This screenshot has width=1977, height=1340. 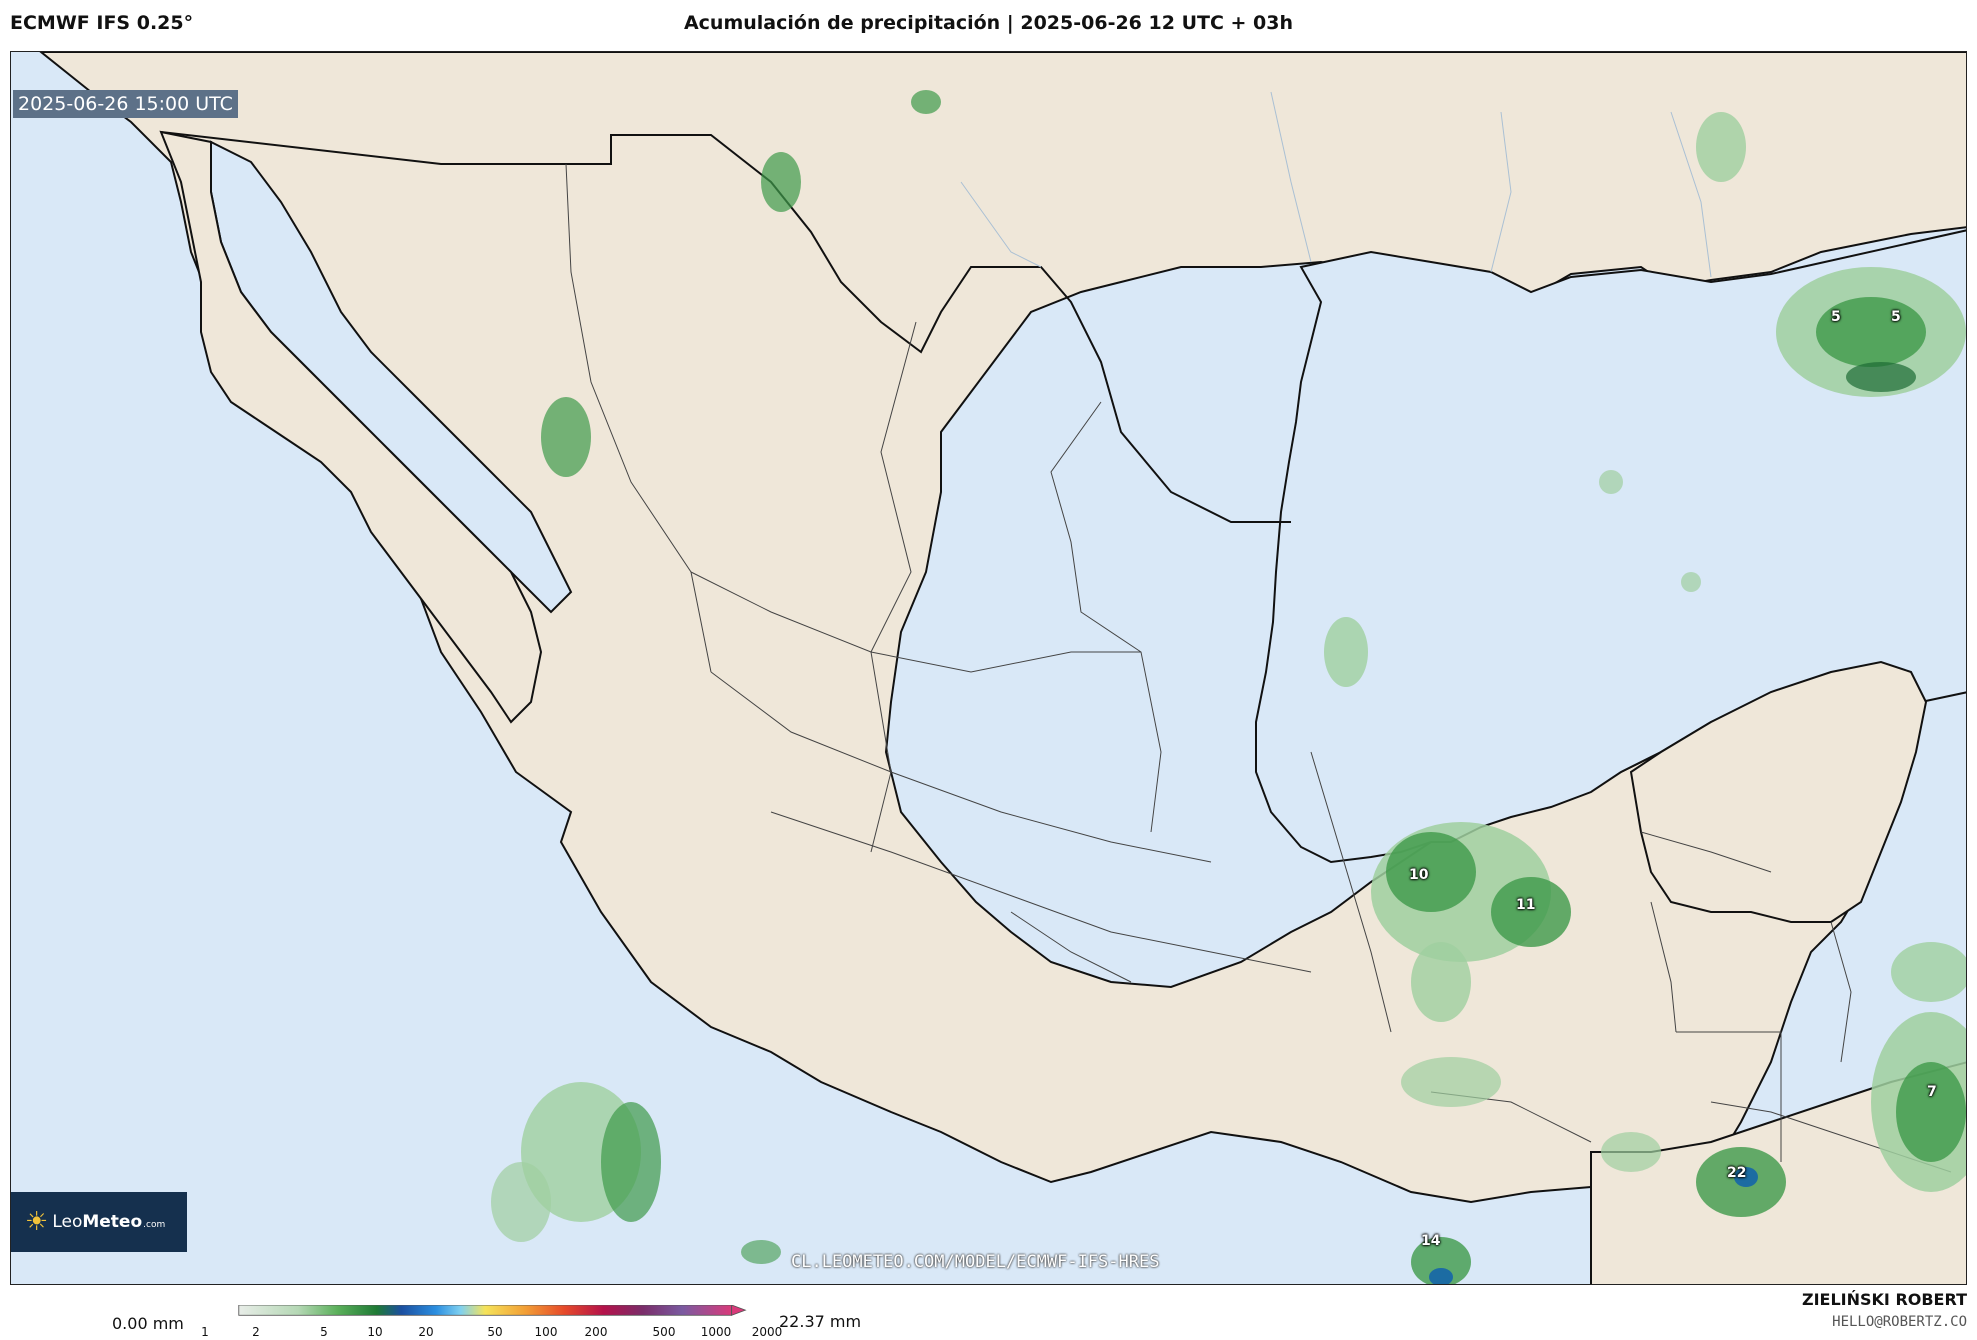 I want to click on colorbar-tick-label: 100, so click(x=546, y=1332).